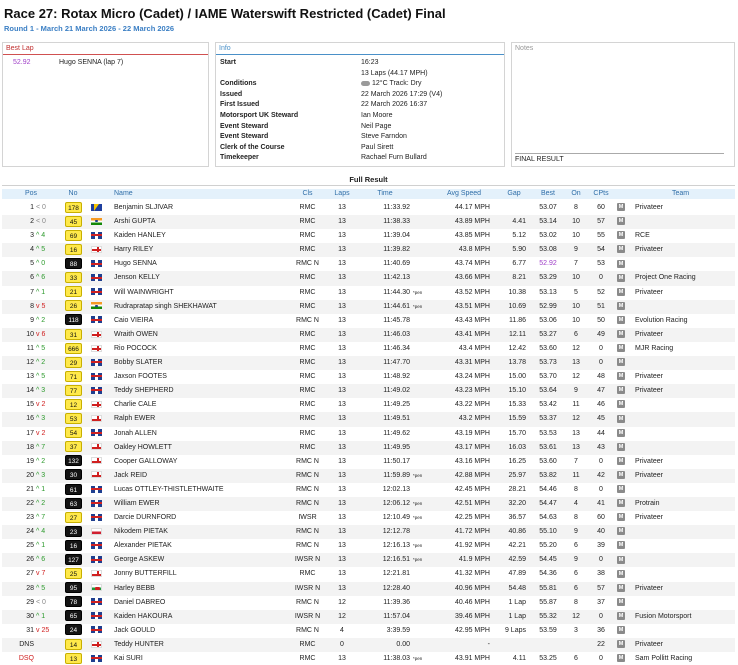 Image resolution: width=738 pixels, height=665 pixels. What do you see at coordinates (136, 335) in the screenshot?
I see `driver-name: Wraith OWEN` at bounding box center [136, 335].